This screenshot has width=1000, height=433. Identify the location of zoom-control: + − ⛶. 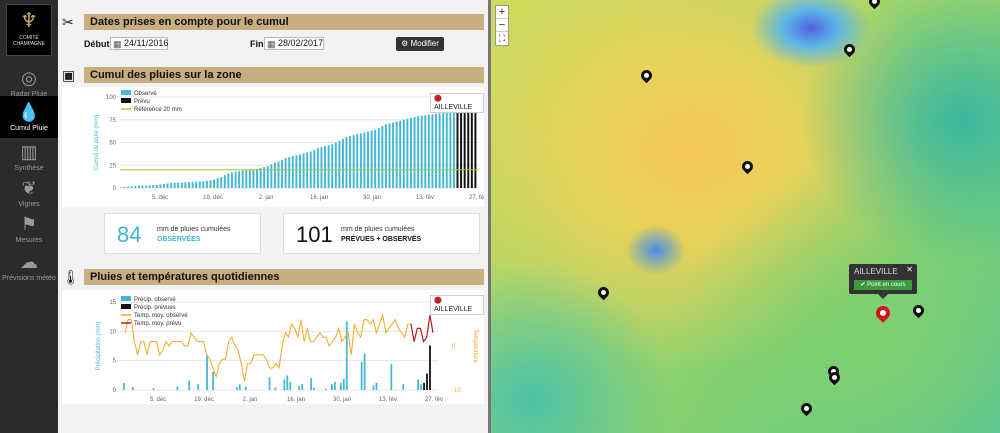
(502, 25).